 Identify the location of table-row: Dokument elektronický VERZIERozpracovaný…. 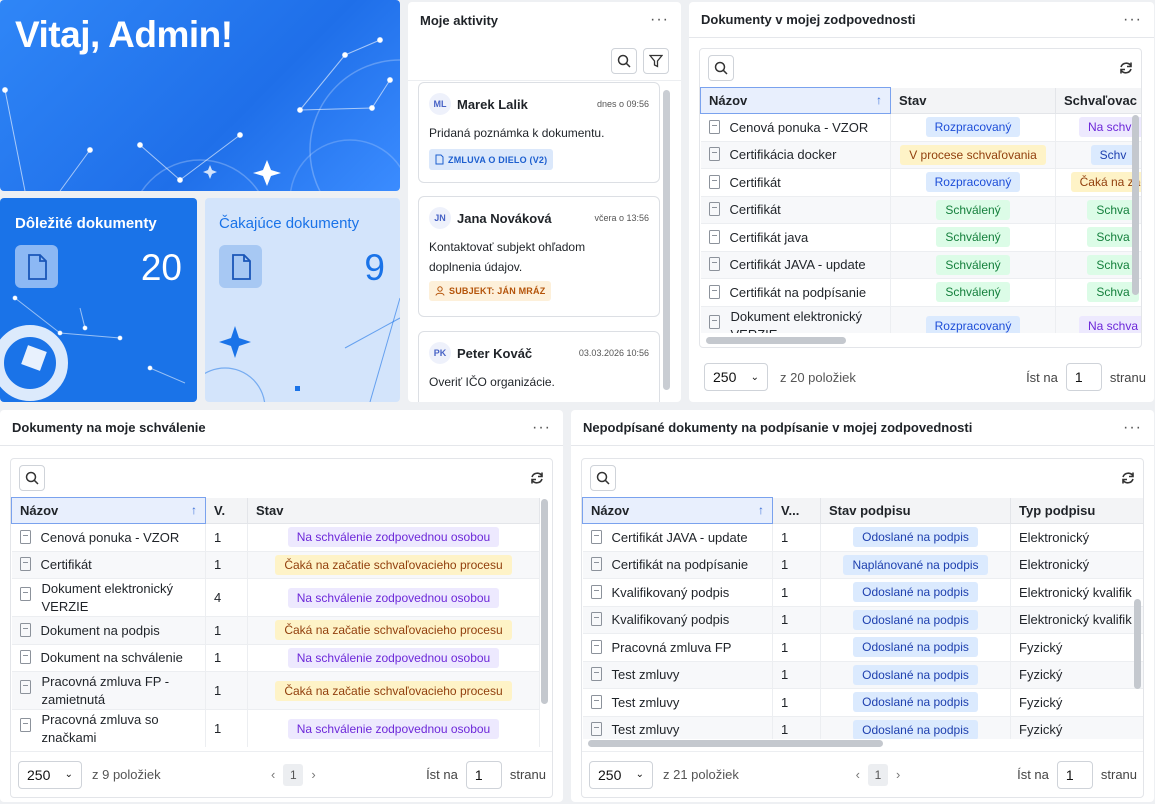
(920, 319).